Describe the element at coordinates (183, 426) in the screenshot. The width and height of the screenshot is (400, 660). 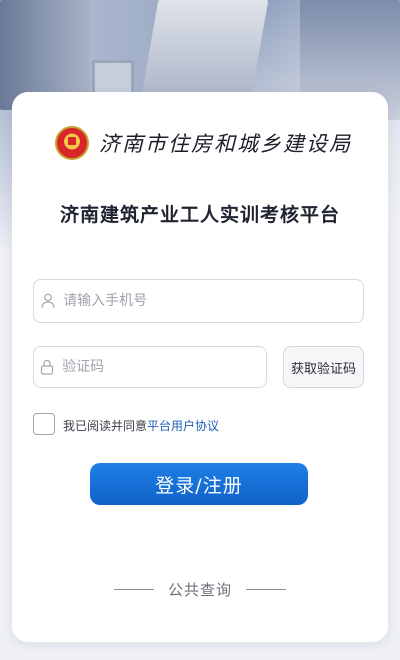
I see `user-agreement-link: 平台用户协议` at that location.